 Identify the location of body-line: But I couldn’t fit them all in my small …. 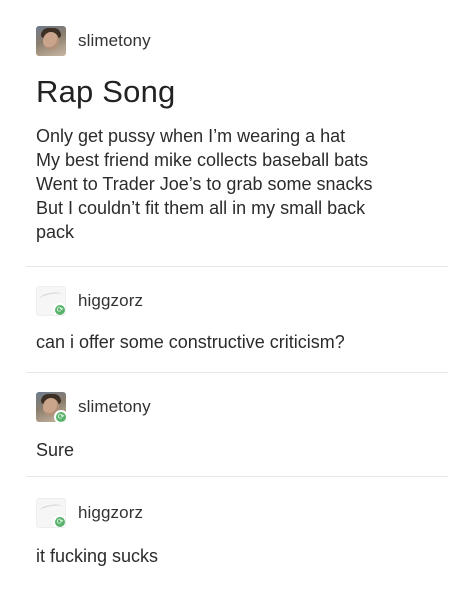
(201, 208).